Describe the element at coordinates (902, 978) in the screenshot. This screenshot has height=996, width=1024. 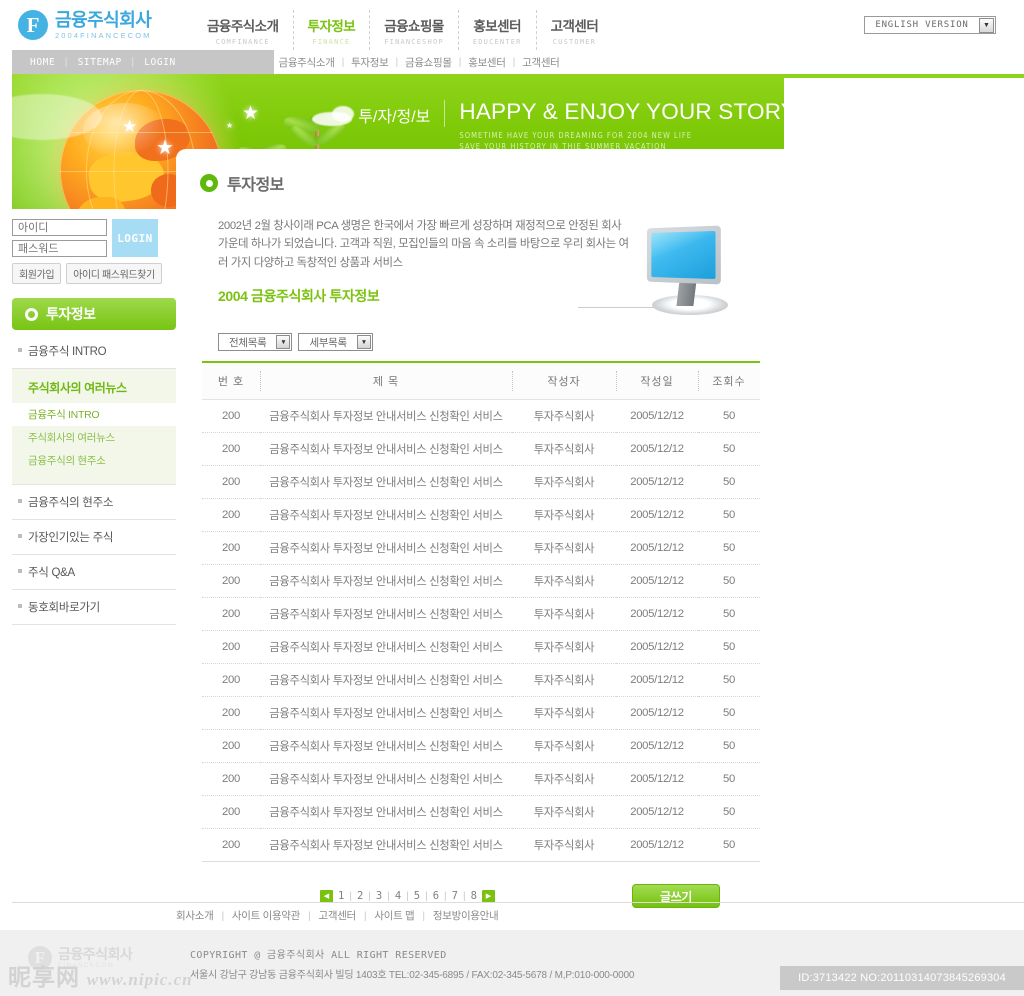
I see `id-bar: ID:3713422 NO:20110314073845269304` at that location.